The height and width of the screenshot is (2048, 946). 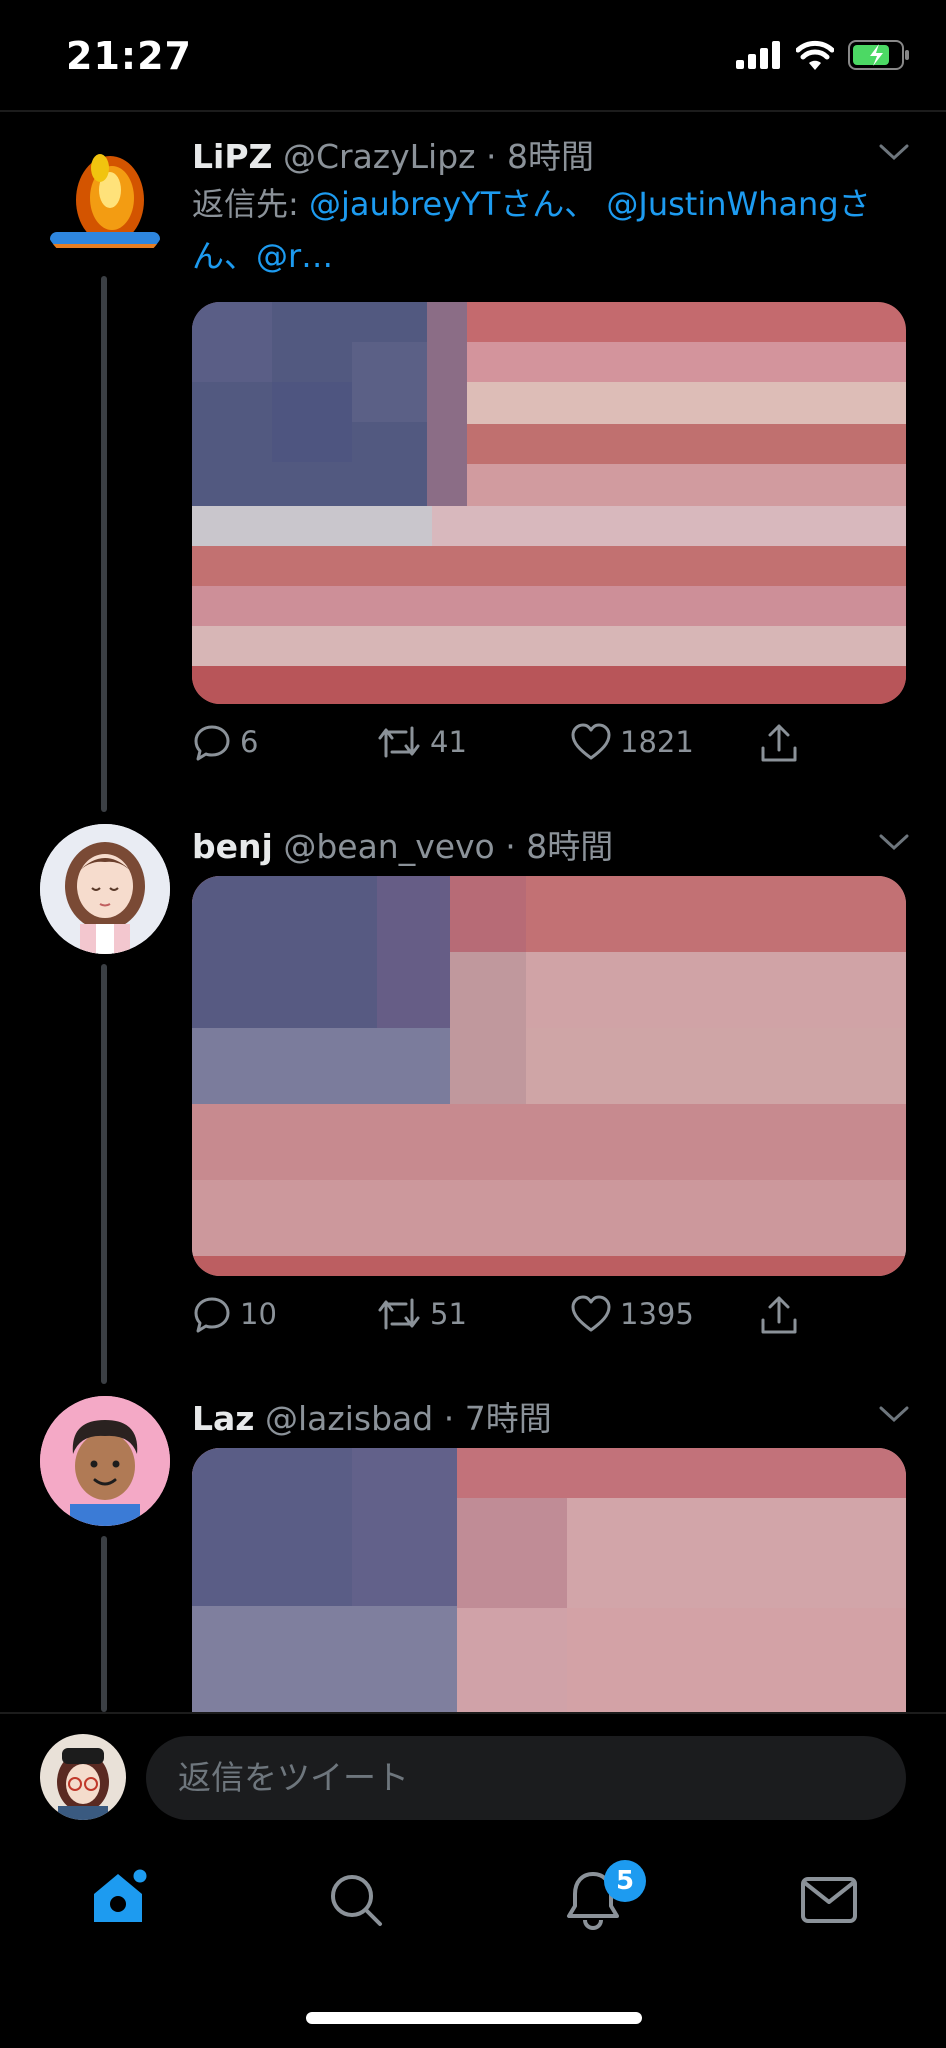 I want to click on username: @bean_vevo, so click(x=388, y=846).